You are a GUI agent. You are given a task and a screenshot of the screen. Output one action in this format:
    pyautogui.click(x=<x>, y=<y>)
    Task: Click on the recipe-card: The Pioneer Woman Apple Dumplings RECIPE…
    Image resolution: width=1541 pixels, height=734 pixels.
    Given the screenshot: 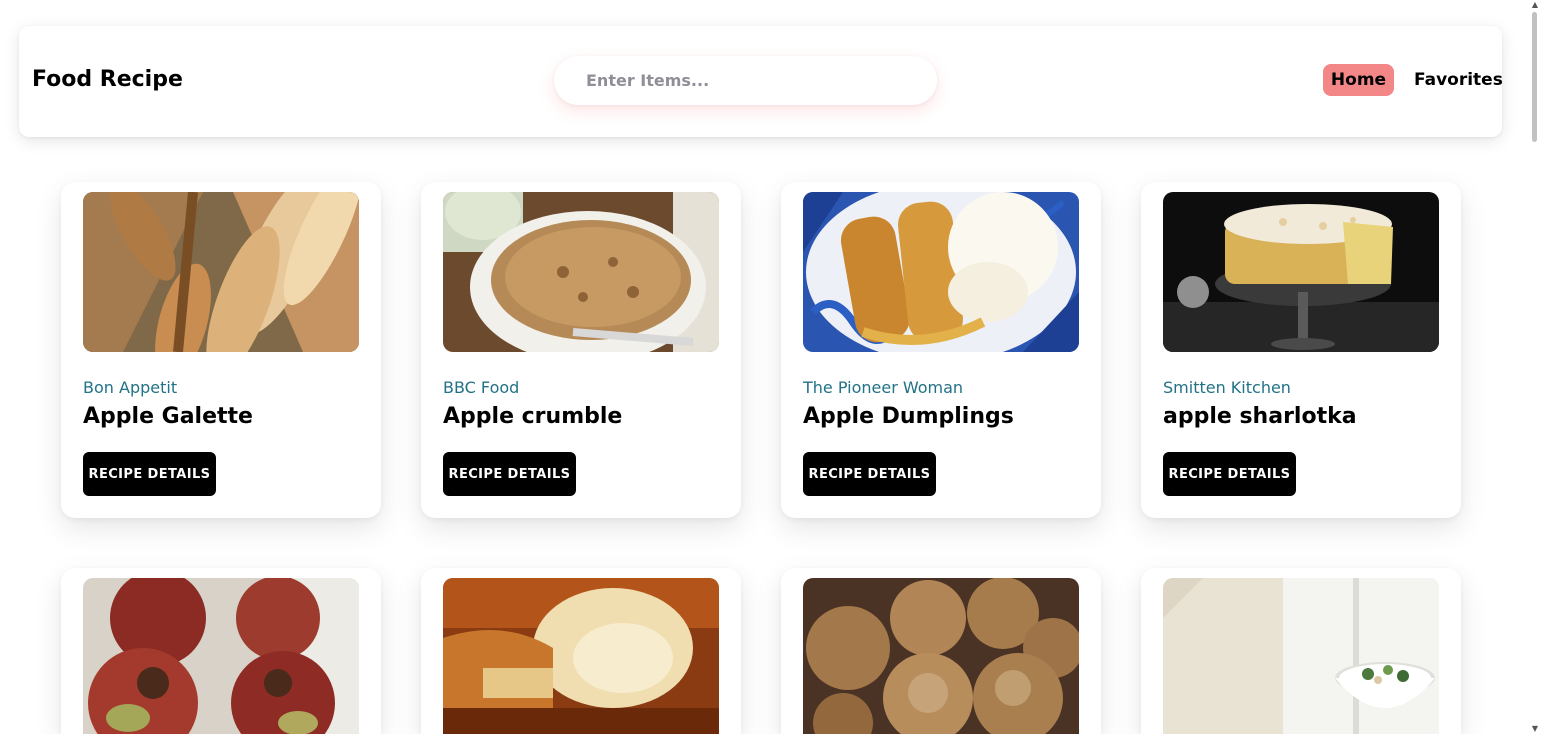 What is the action you would take?
    pyautogui.click(x=941, y=350)
    